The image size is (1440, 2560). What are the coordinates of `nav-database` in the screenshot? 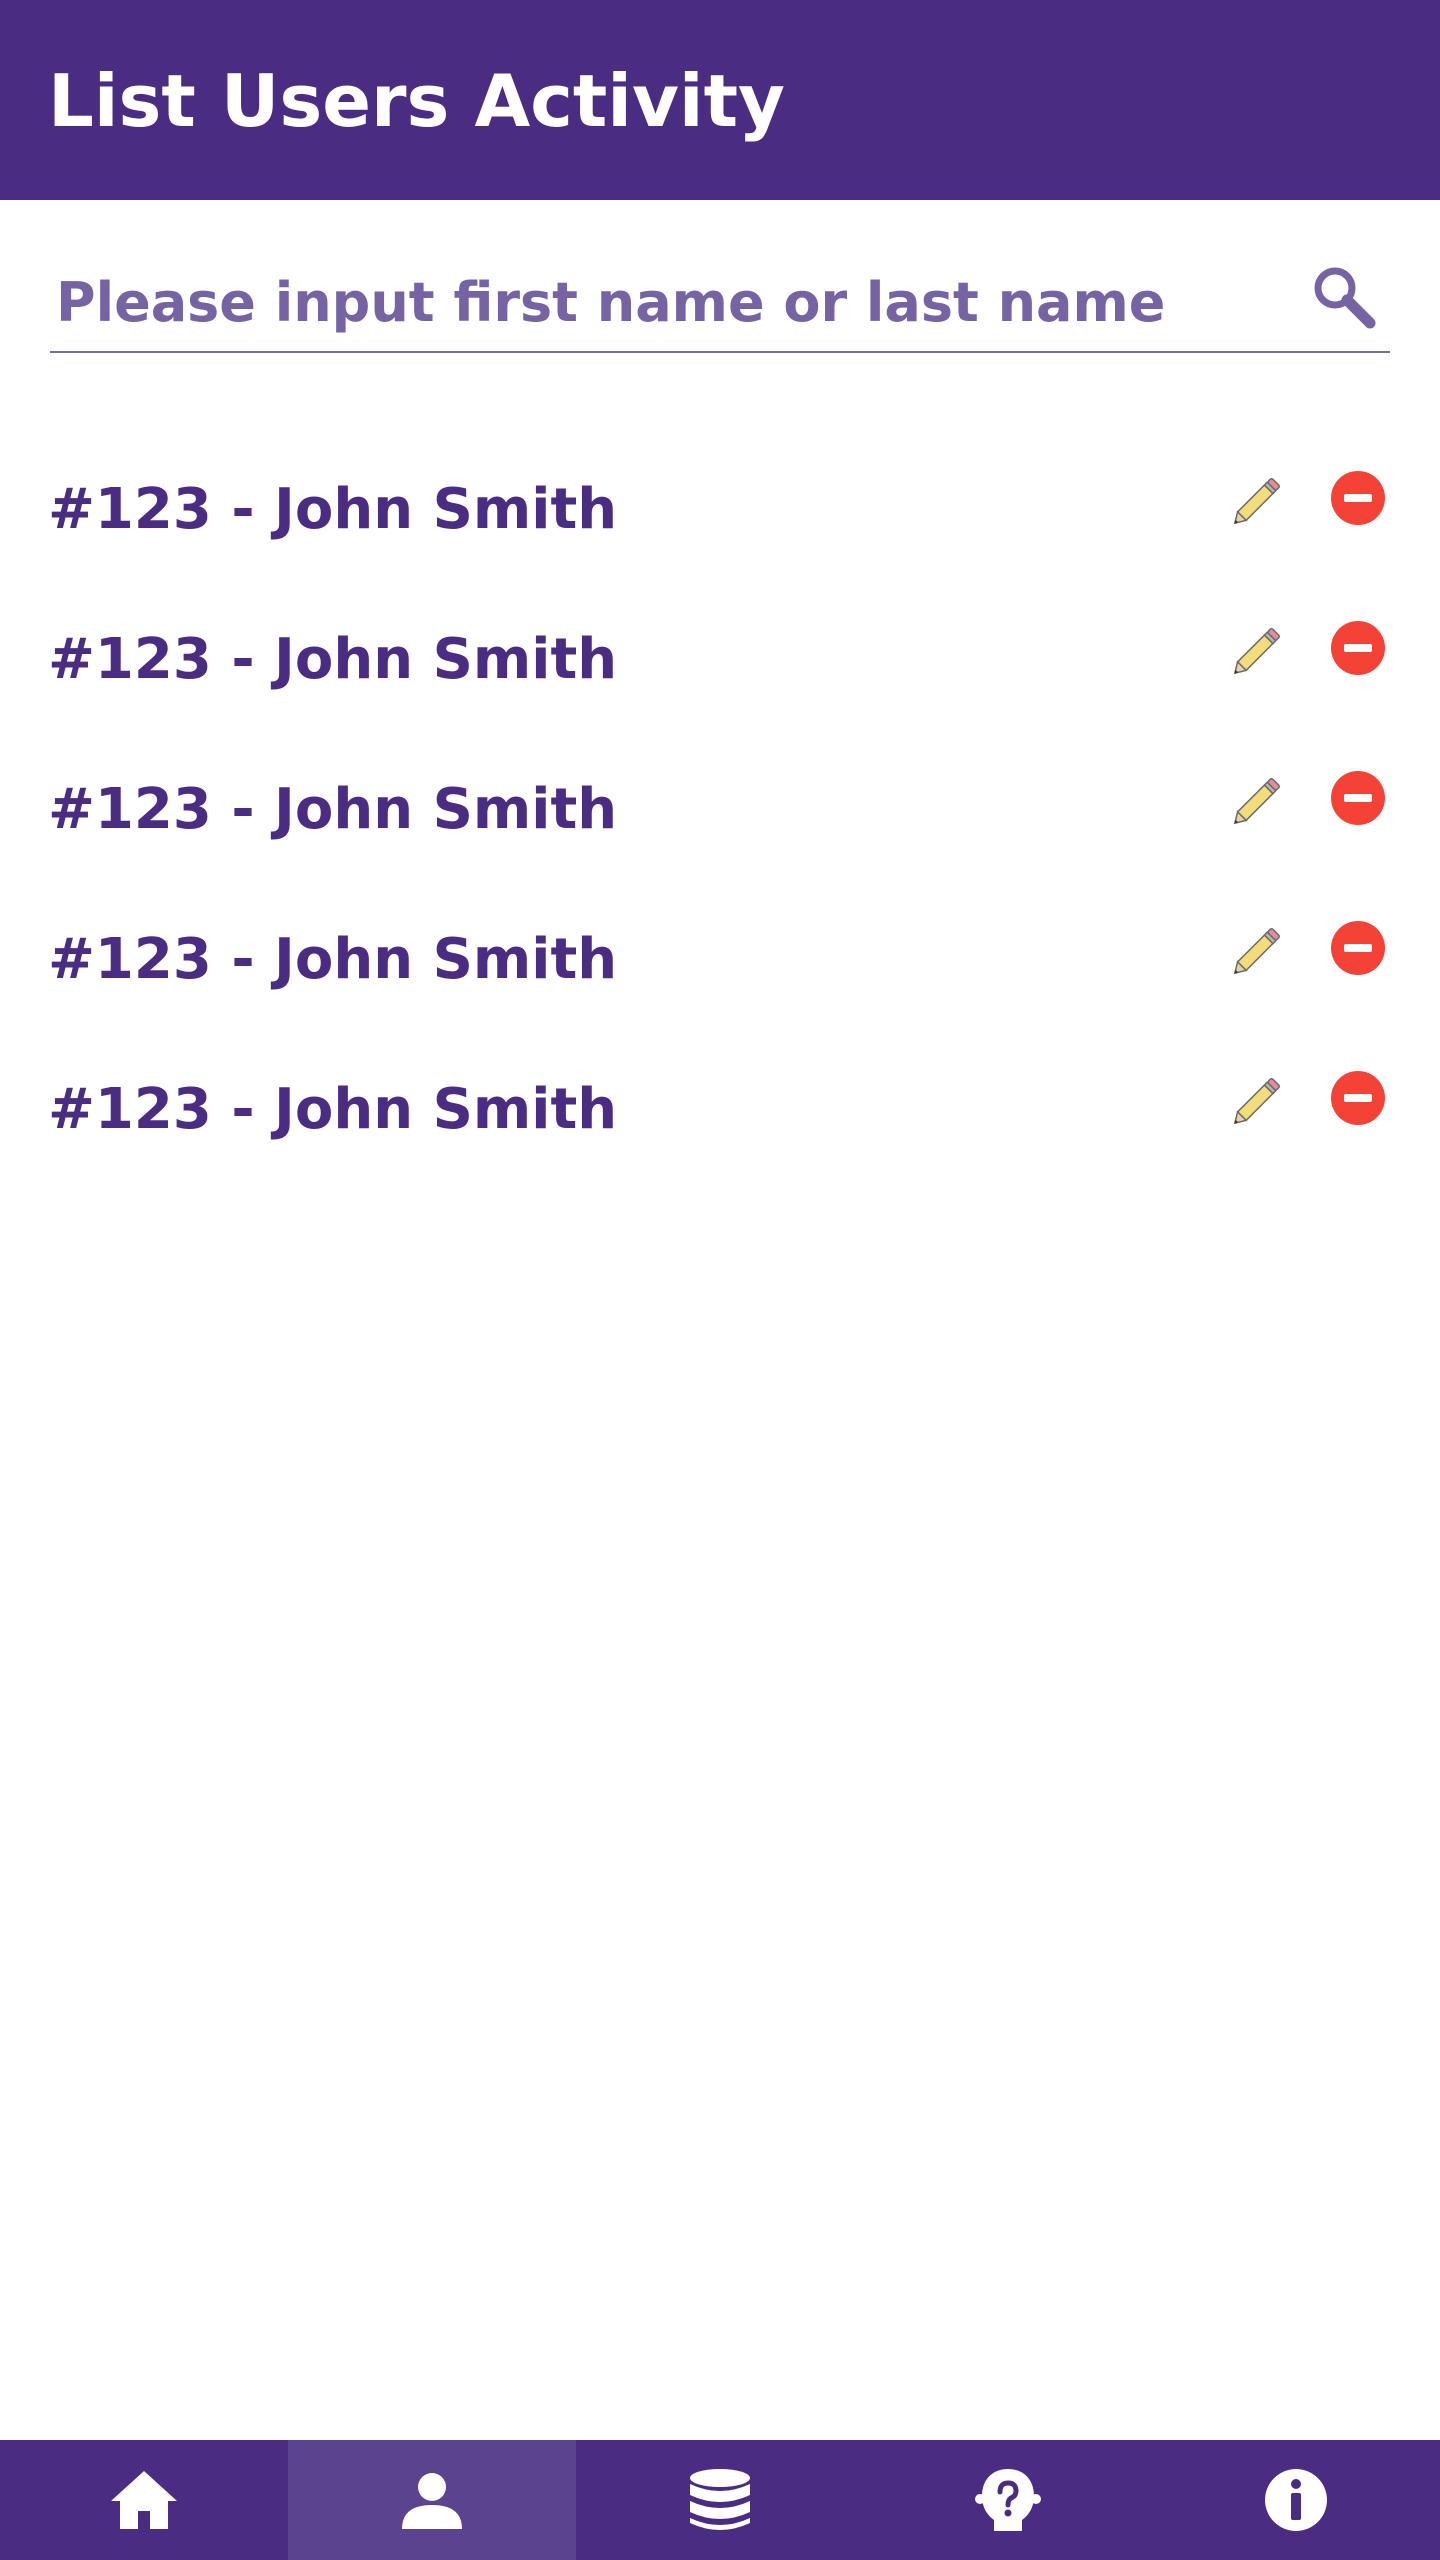 It's located at (720, 2500).